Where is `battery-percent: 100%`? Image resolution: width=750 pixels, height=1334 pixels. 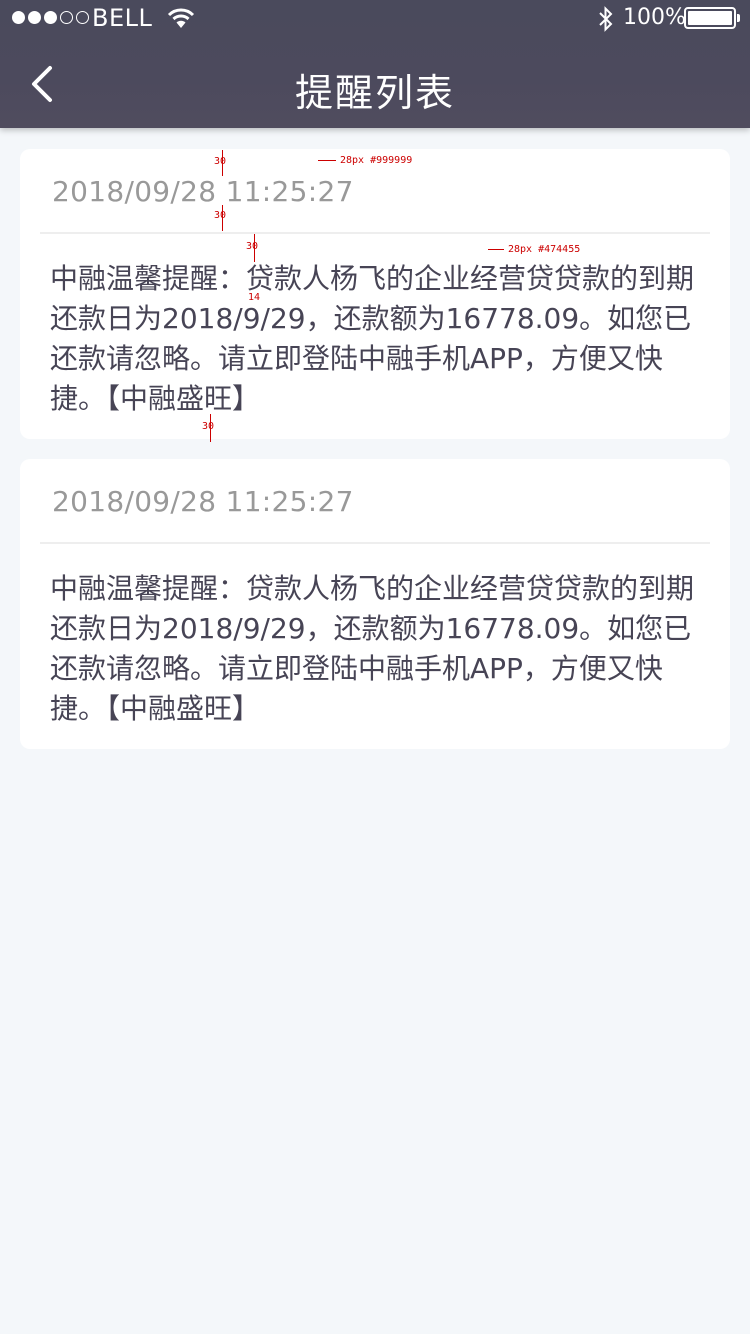 battery-percent: 100% is located at coordinates (654, 17).